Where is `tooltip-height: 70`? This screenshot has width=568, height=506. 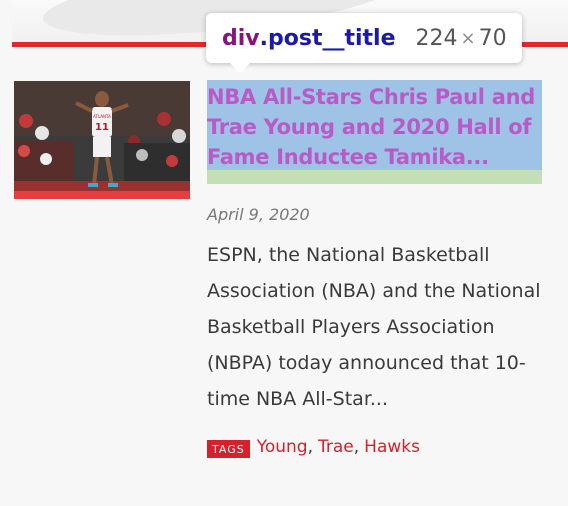
tooltip-height: 70 is located at coordinates (492, 38).